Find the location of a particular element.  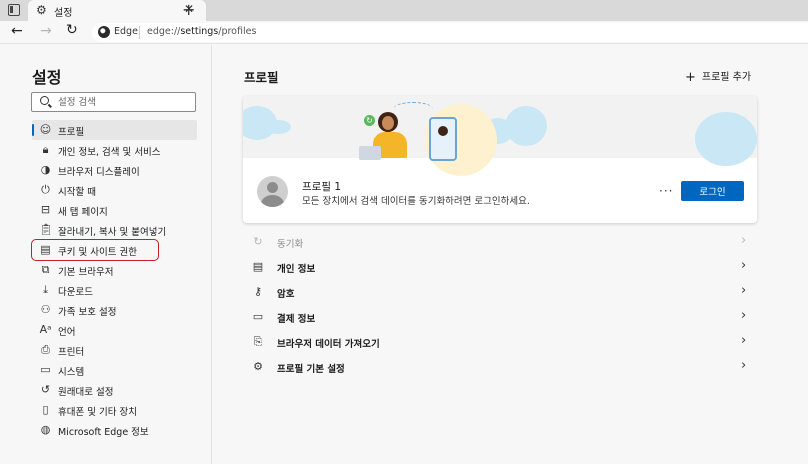

sidebar-item-label: 휴대폰 및 기타 장치 is located at coordinates (97, 412).